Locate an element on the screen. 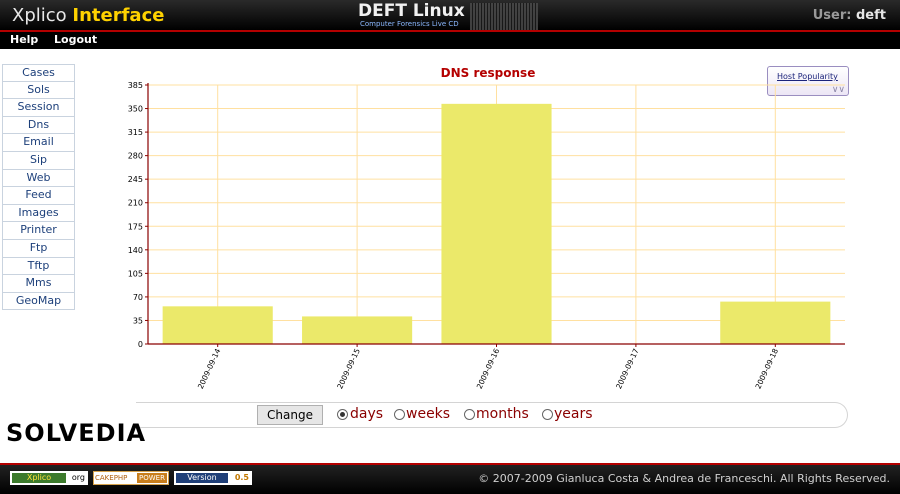  period-selector: Change days weeks months years is located at coordinates (492, 415).